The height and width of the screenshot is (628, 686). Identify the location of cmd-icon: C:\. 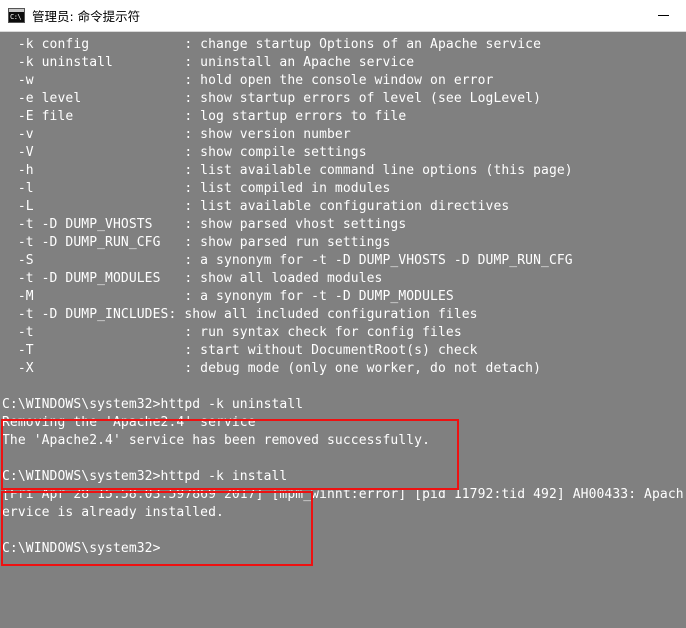
(16, 15).